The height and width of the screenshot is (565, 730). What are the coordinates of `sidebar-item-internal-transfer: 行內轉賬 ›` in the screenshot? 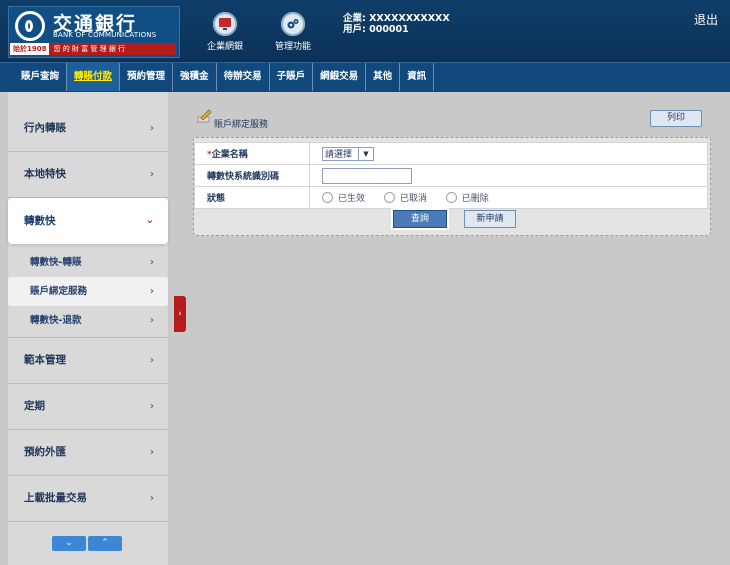 It's located at (88, 129).